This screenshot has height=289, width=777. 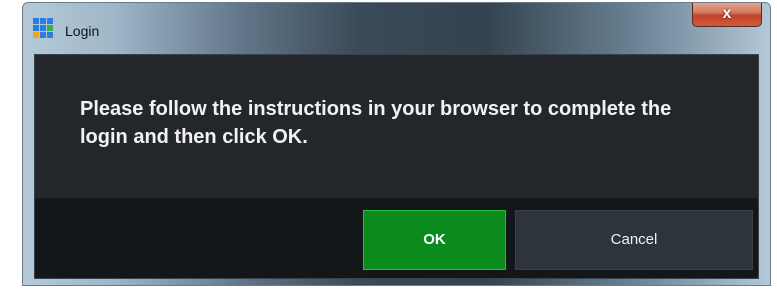 I want to click on window-title: Login, so click(x=82, y=31).